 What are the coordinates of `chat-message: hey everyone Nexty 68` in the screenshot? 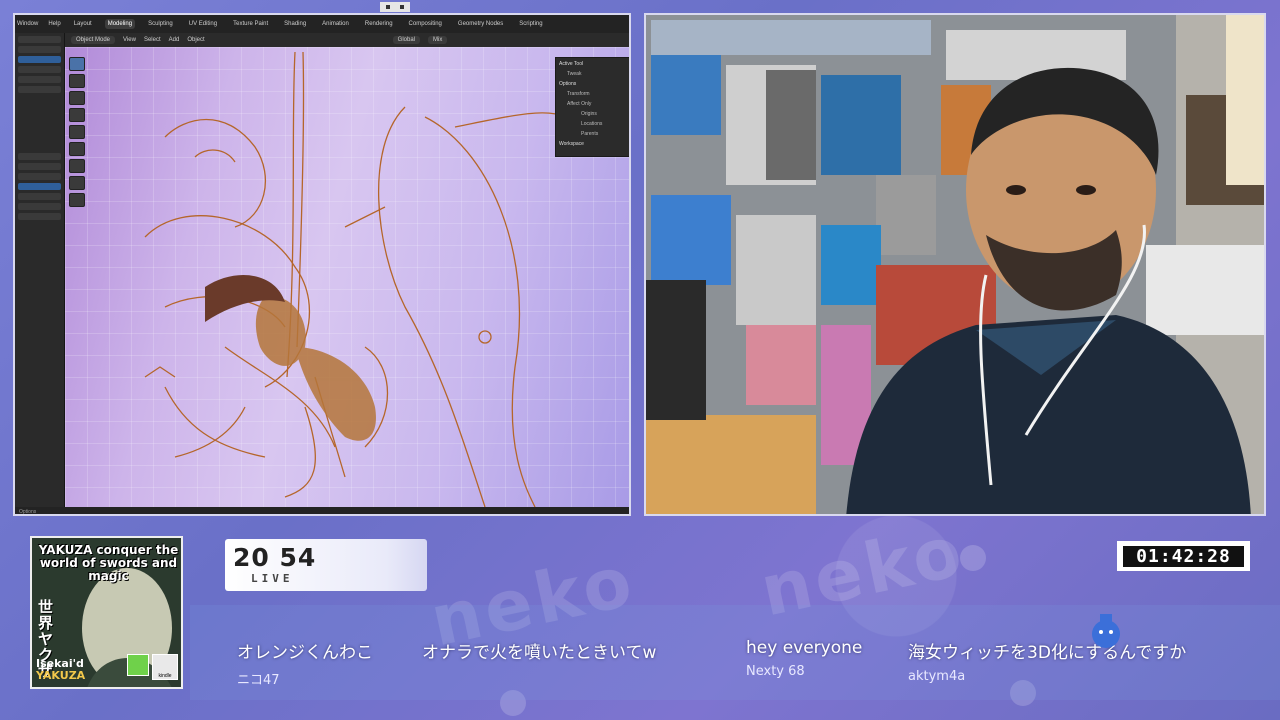 It's located at (804, 658).